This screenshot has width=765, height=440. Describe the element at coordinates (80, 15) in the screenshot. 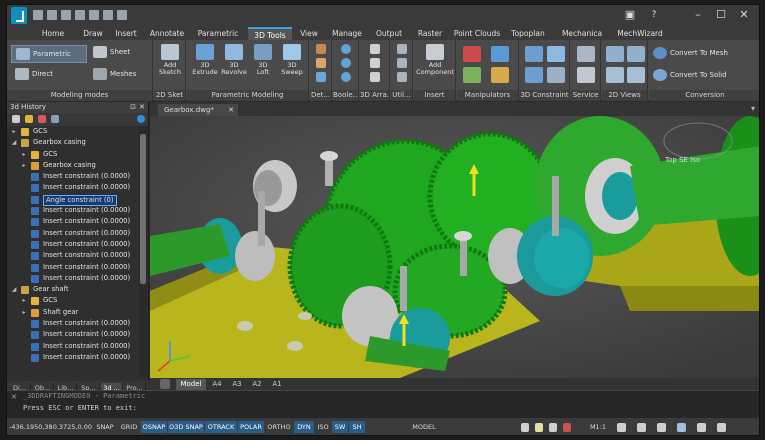

I see `save-as-icon` at that location.